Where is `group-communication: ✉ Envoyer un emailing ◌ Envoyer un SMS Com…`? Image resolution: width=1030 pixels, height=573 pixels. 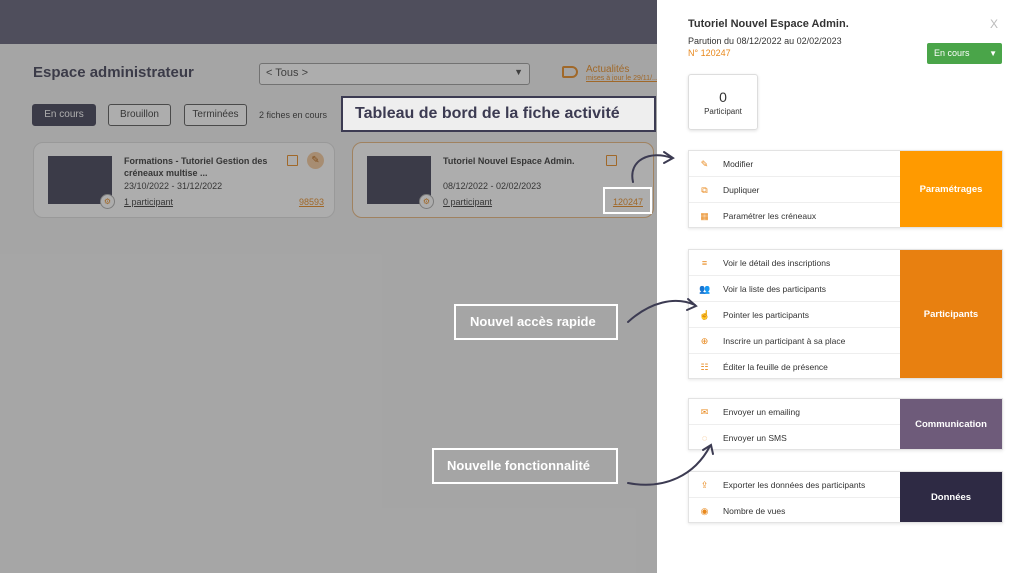
group-communication: ✉ Envoyer un emailing ◌ Envoyer un SMS Com… is located at coordinates (845, 424).